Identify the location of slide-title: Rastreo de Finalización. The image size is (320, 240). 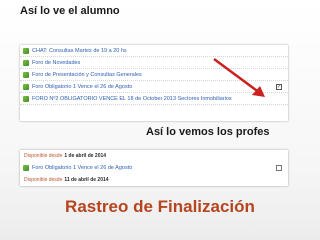
(160, 206).